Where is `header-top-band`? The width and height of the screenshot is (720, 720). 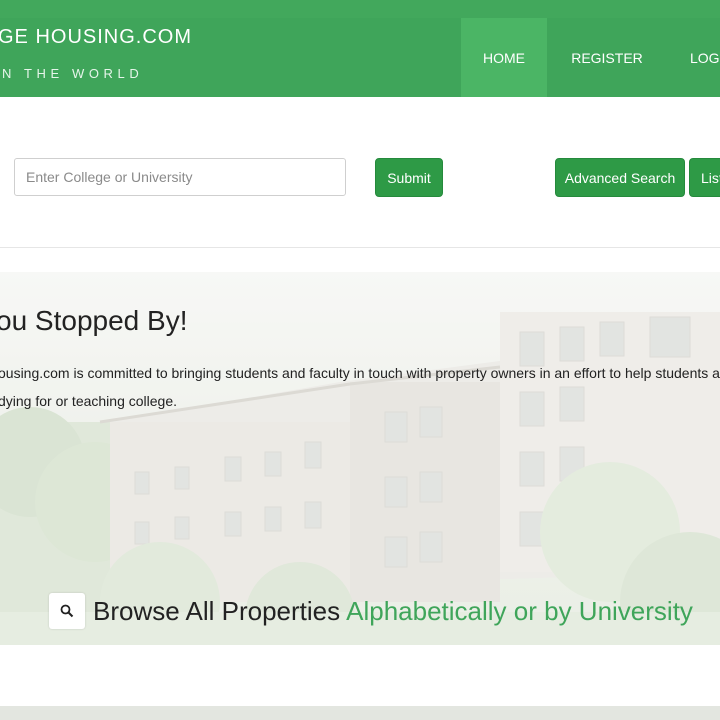 header-top-band is located at coordinates (360, 9).